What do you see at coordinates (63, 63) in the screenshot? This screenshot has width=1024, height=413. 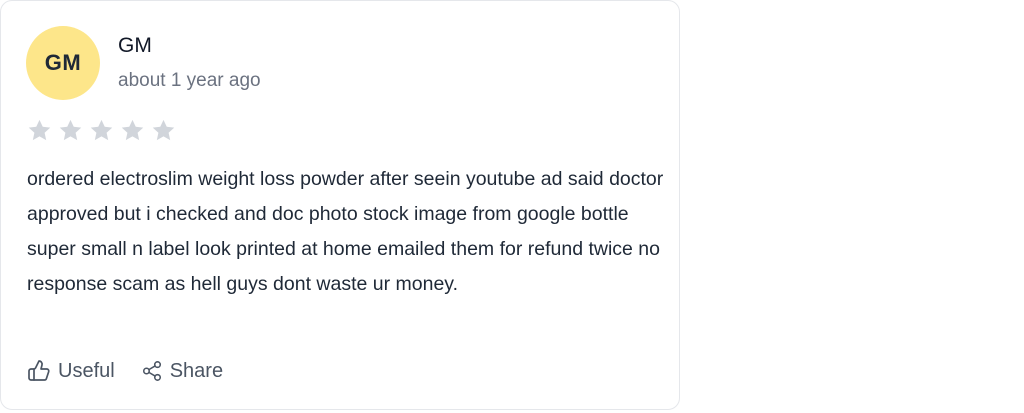 I see `avatar: GM` at bounding box center [63, 63].